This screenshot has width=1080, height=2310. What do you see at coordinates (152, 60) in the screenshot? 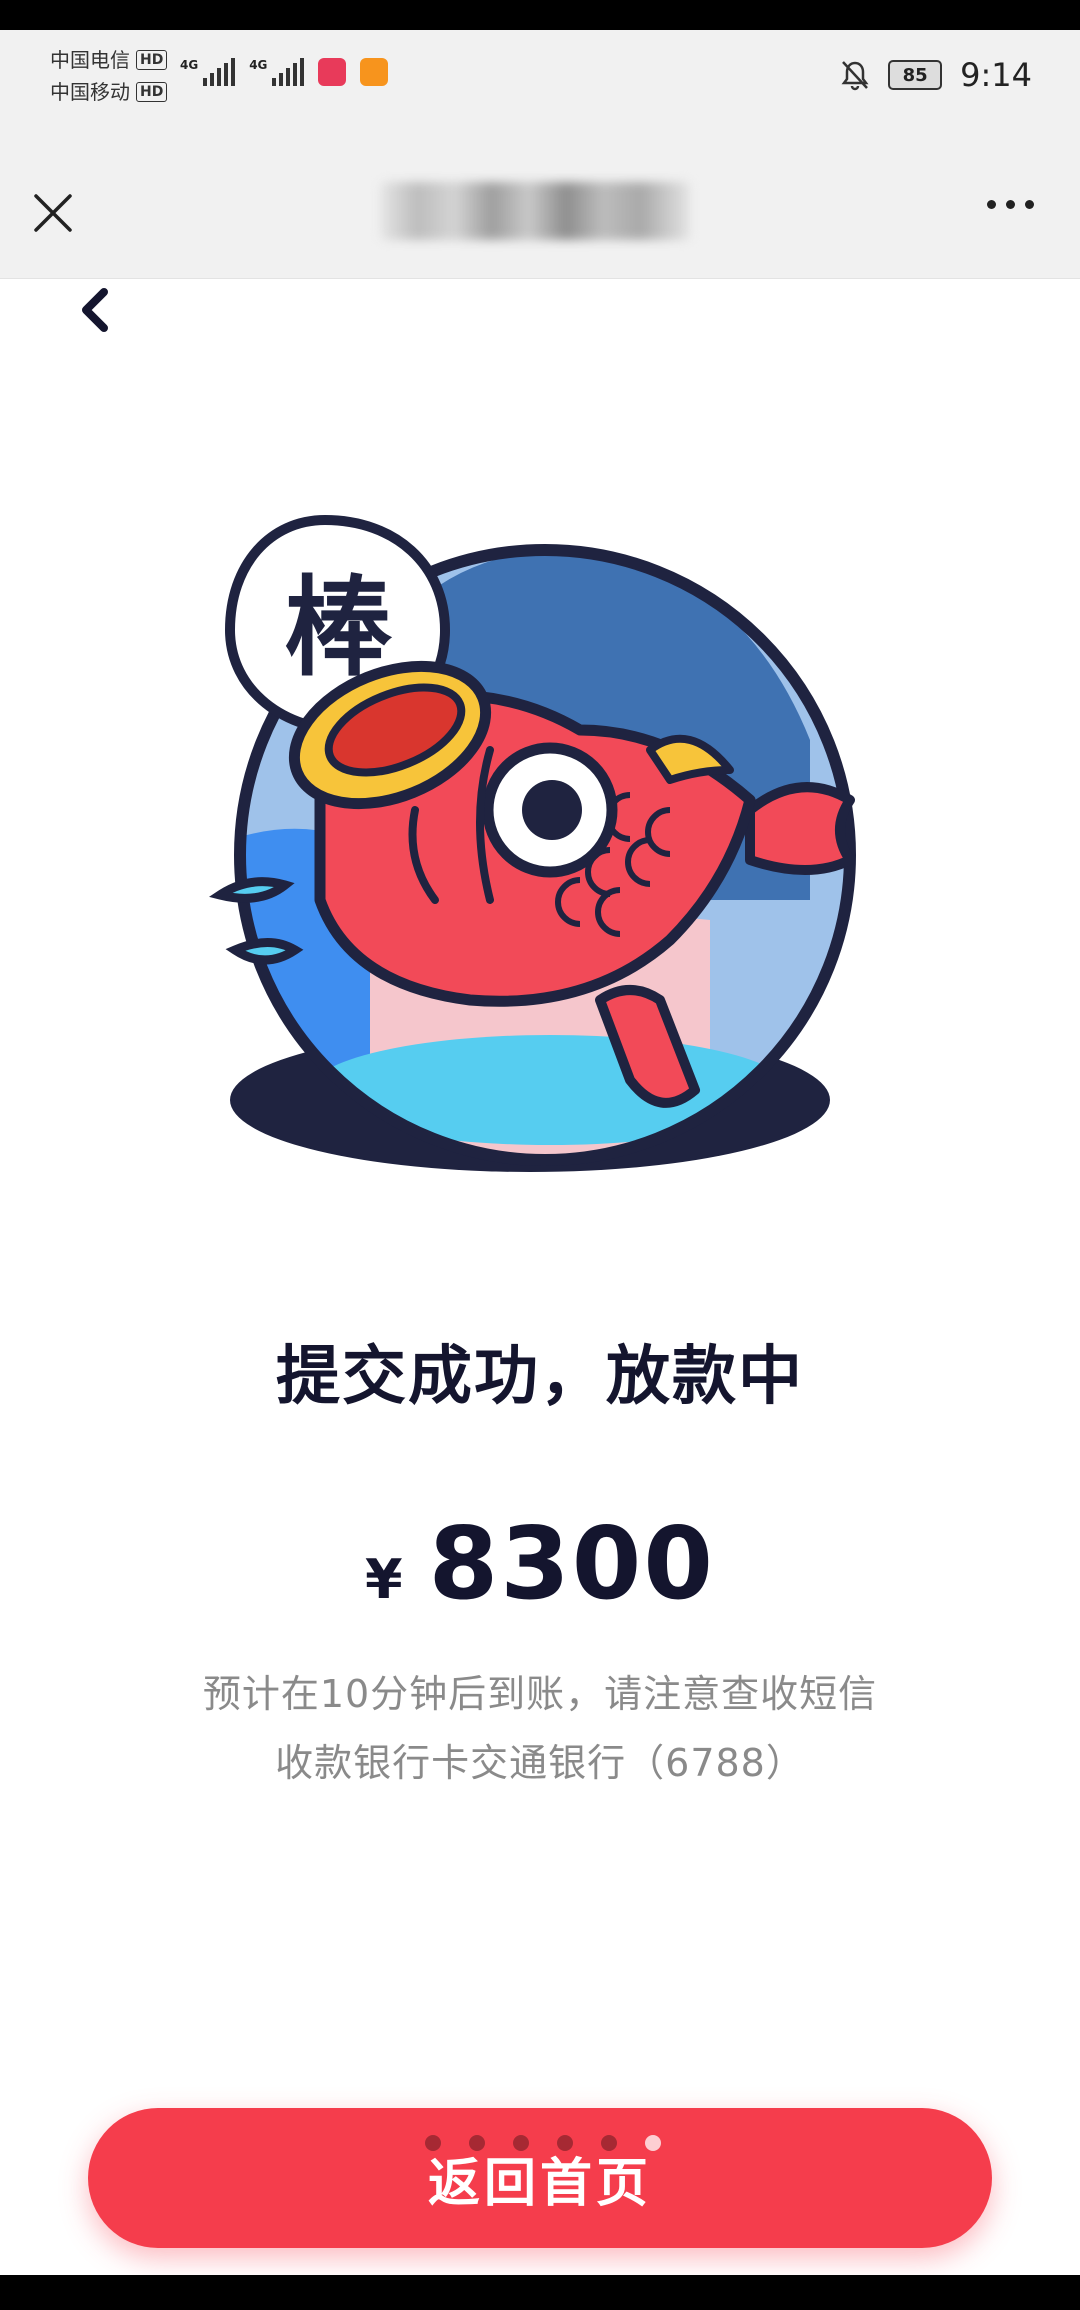
I see `hd-badge-1: HD` at bounding box center [152, 60].